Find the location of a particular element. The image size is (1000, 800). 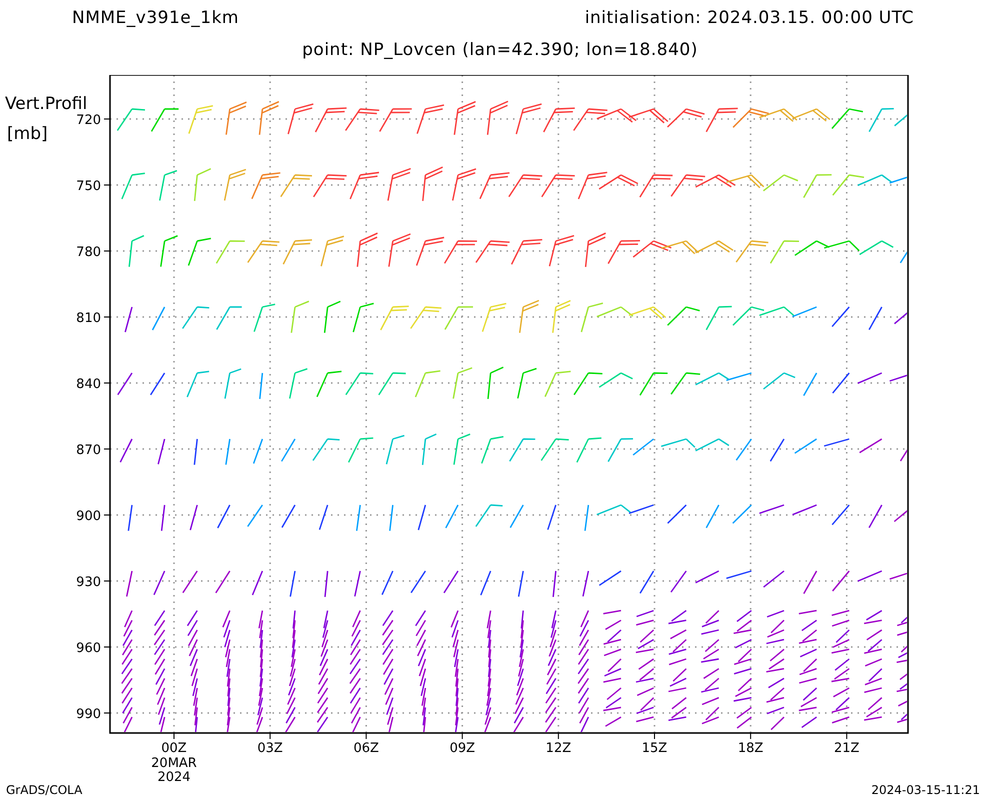

chart-title: point: NP_Lovcen (lan=42.390; lon=18.840) is located at coordinates (500, 50).